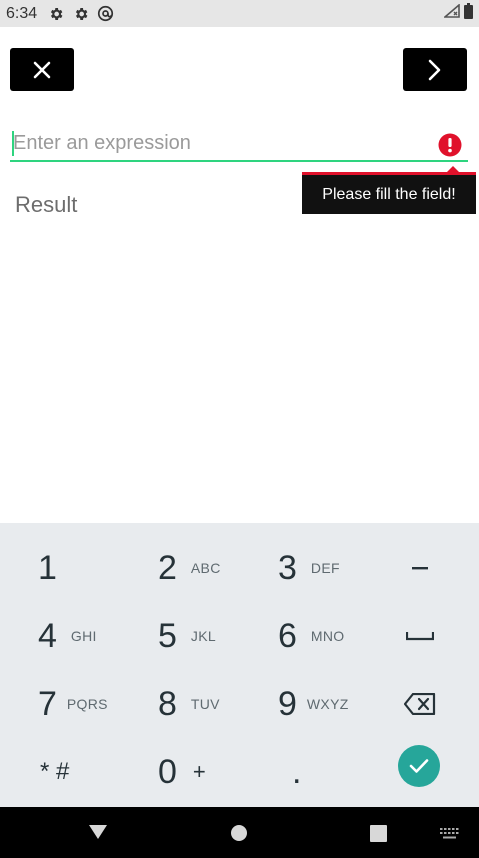  I want to click on key-3: 3 DEF, so click(333, 568).